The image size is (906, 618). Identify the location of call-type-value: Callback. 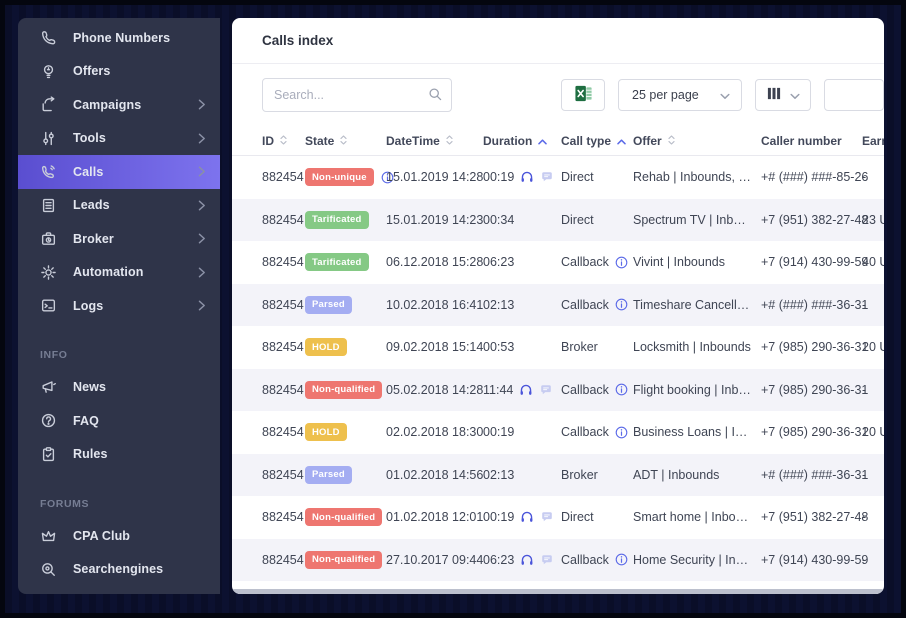
(585, 304).